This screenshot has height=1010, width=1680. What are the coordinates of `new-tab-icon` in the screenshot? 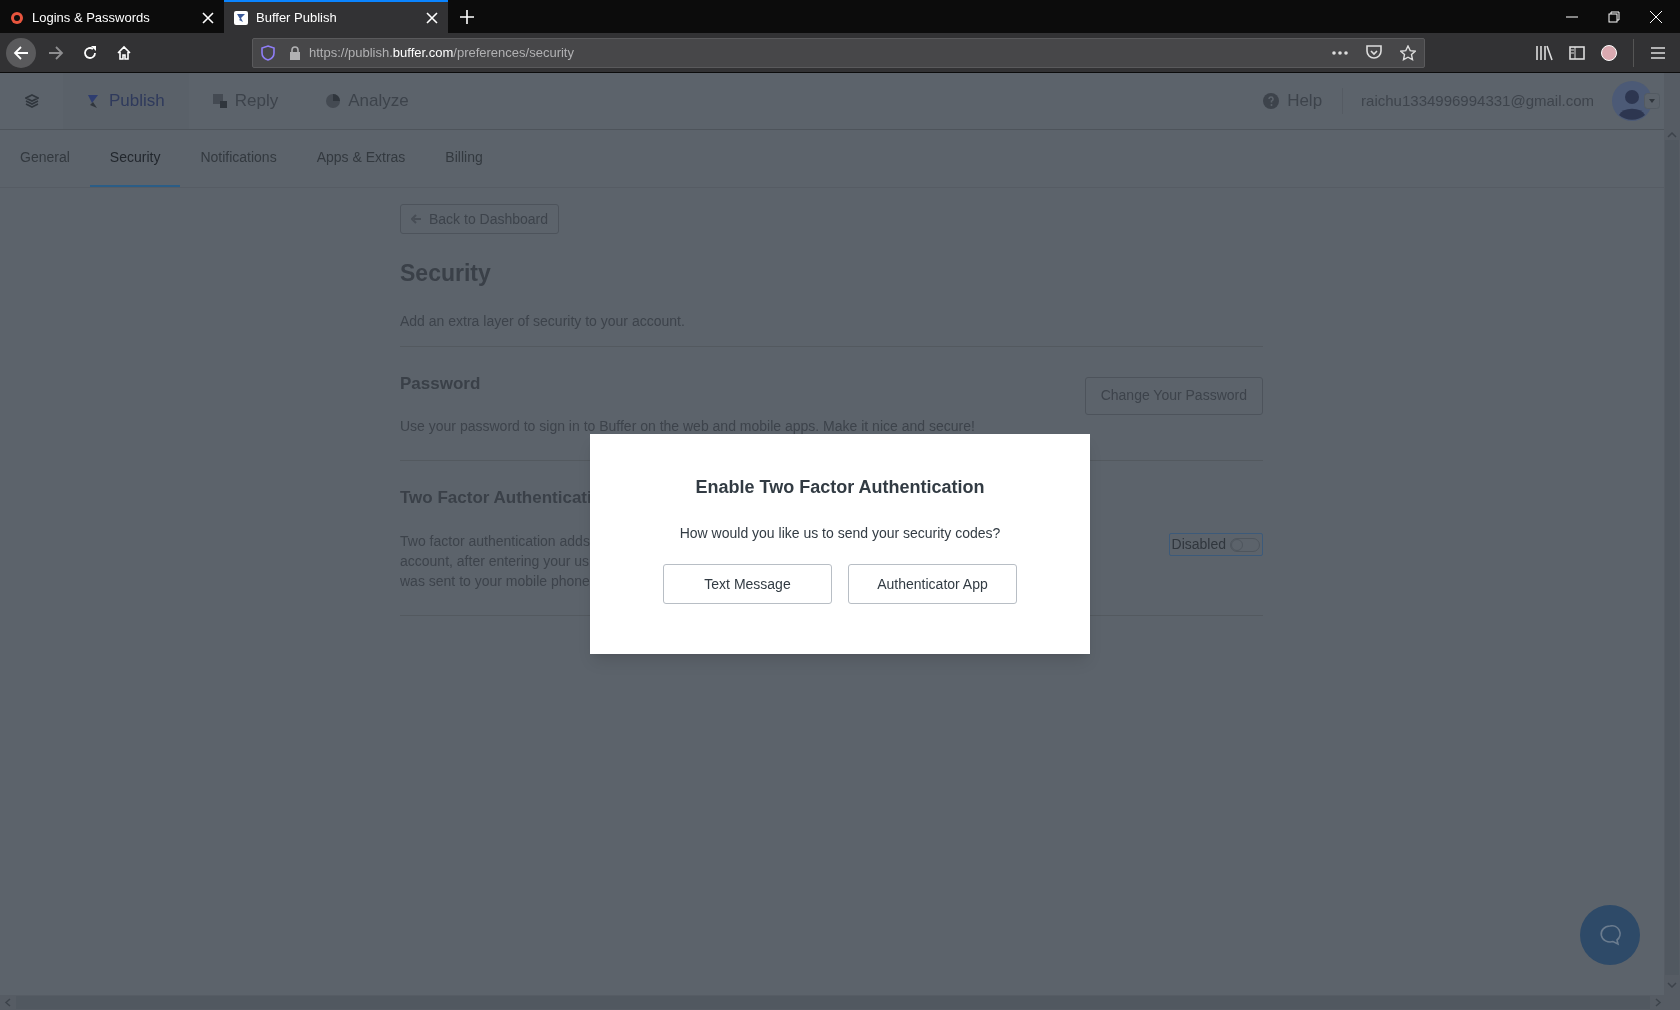 It's located at (467, 16).